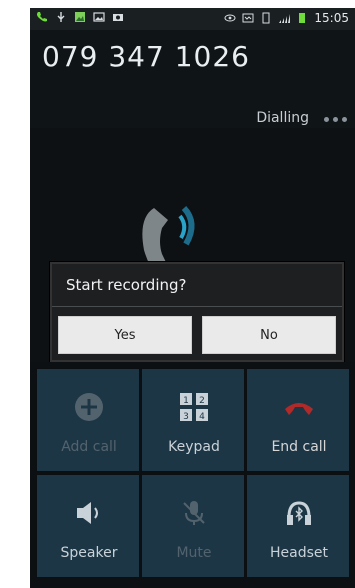 The height and width of the screenshot is (588, 355). What do you see at coordinates (284, 18) in the screenshot?
I see `signal-icon` at bounding box center [284, 18].